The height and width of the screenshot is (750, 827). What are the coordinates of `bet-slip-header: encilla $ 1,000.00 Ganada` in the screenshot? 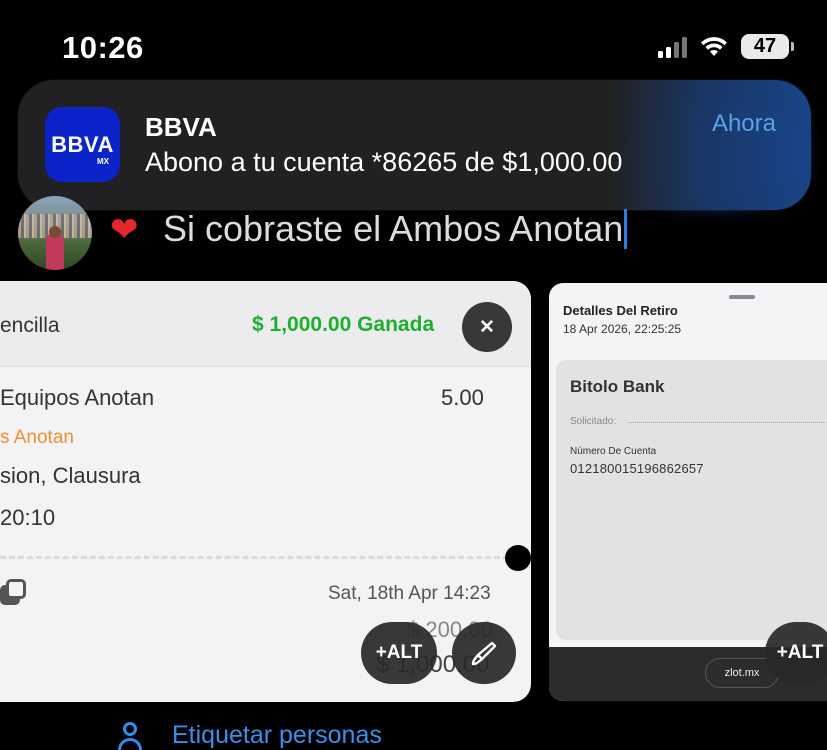 It's located at (265, 324).